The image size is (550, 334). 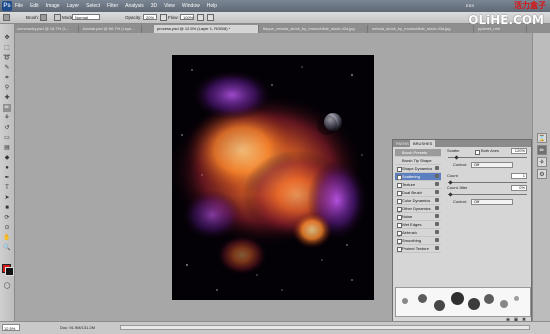 What do you see at coordinates (200, 17) in the screenshot?
I see `airbrush-icon` at bounding box center [200, 17].